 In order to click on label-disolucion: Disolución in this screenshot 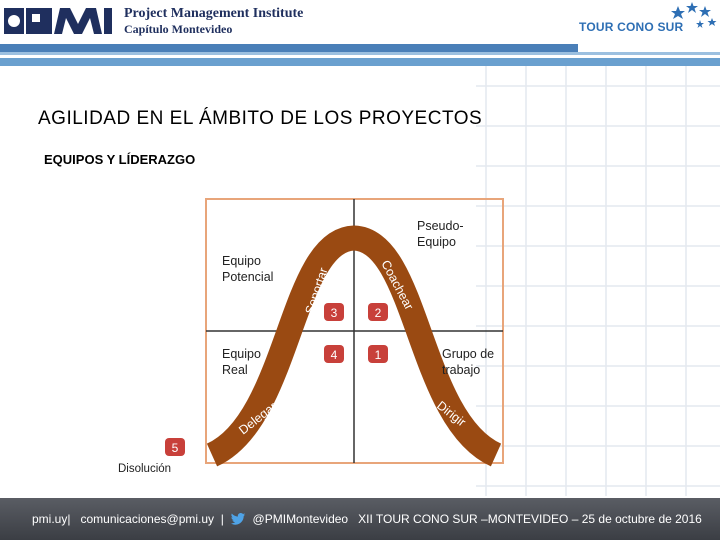, I will do `click(144, 469)`.